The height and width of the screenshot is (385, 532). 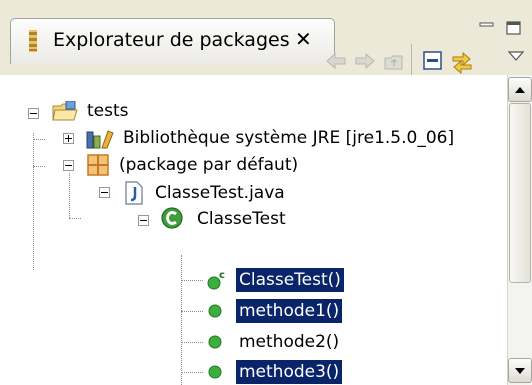 What do you see at coordinates (516, 57) in the screenshot?
I see `view-menu-icon` at bounding box center [516, 57].